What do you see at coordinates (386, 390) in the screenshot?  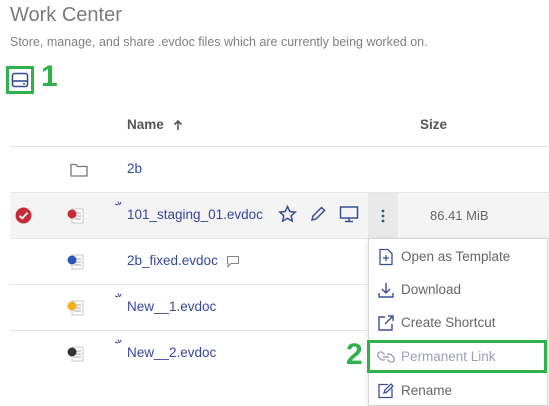 I see `rename-icon` at bounding box center [386, 390].